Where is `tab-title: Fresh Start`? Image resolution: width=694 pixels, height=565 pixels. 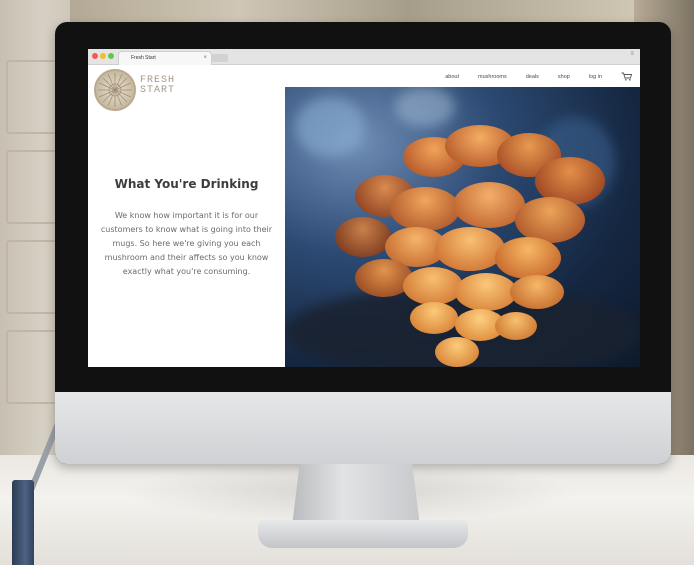
tab-title: Fresh Start is located at coordinates (143, 58).